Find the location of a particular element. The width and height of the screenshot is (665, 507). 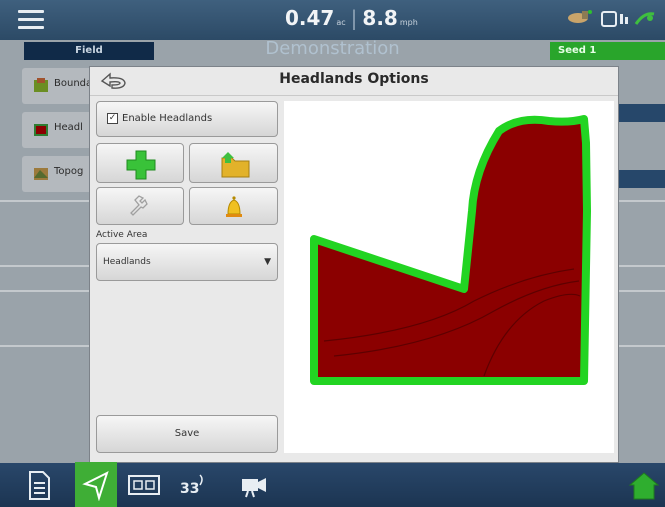

load-headland-button is located at coordinates (233, 163).